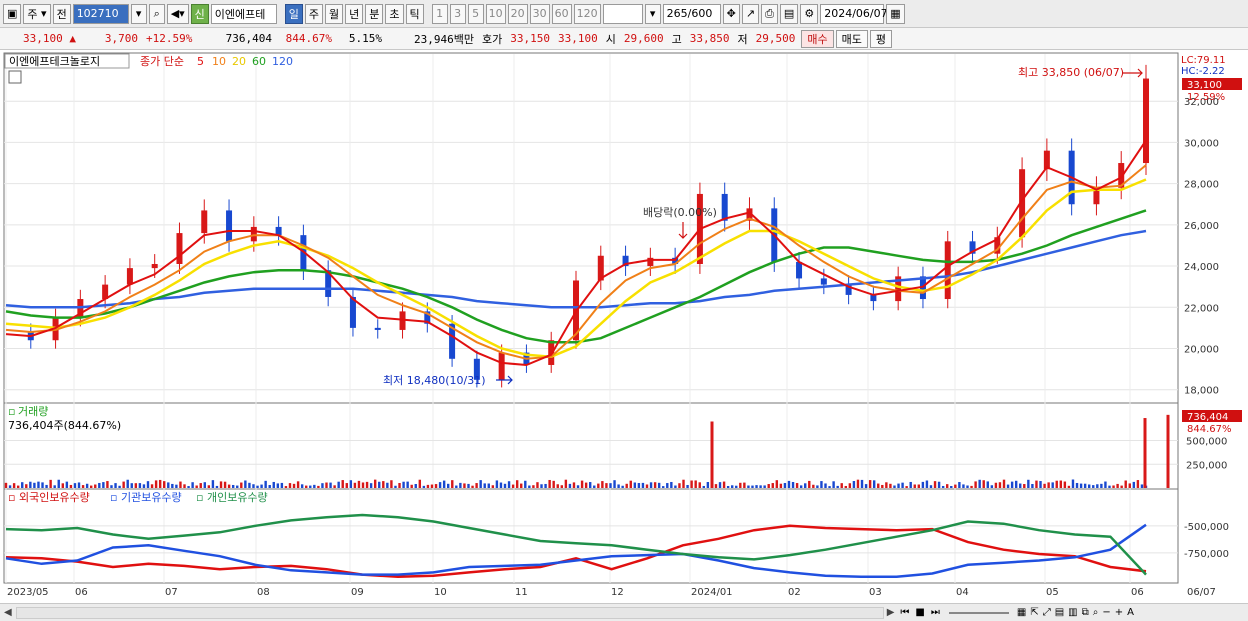 The image size is (1248, 621). Describe the element at coordinates (1096, 612) in the screenshot. I see `zoom-search-icon: ⌕` at that location.